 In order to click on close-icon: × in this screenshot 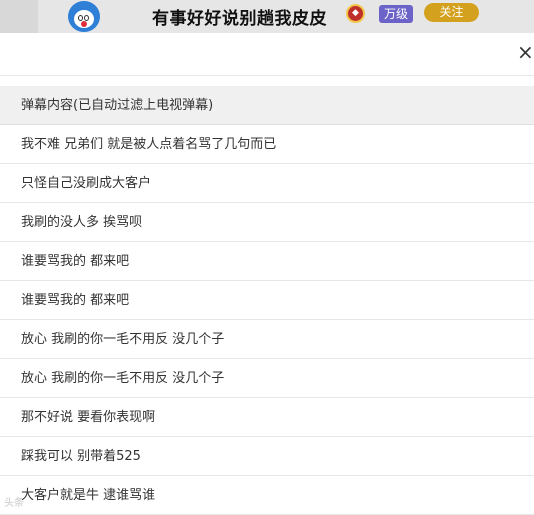, I will do `click(525, 52)`.